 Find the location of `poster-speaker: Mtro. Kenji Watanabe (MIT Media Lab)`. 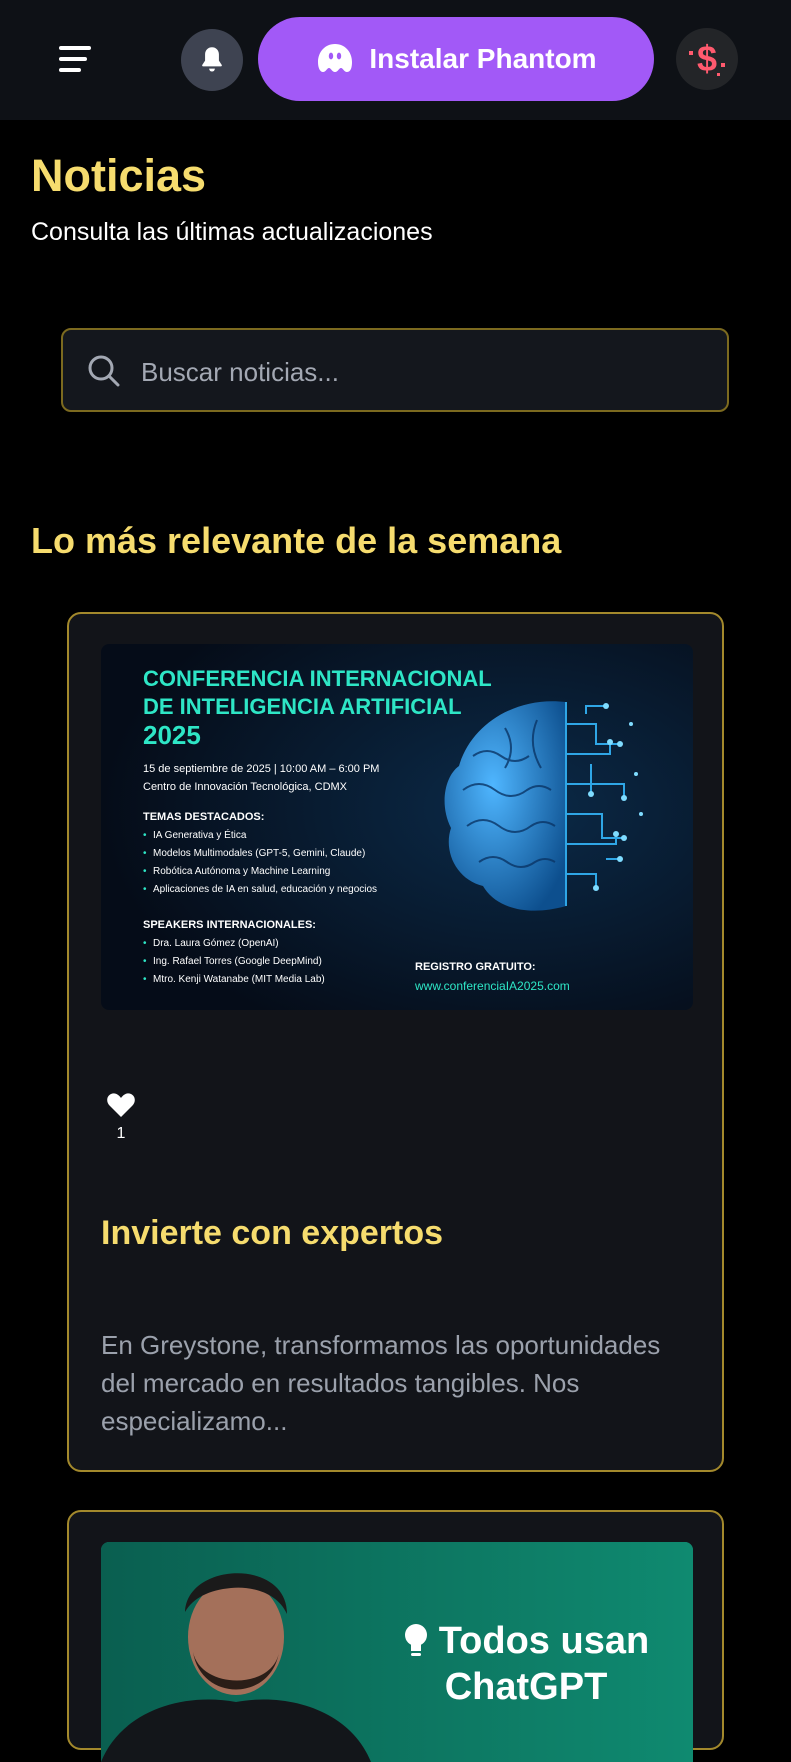

poster-speaker: Mtro. Kenji Watanabe (MIT Media Lab) is located at coordinates (239, 979).